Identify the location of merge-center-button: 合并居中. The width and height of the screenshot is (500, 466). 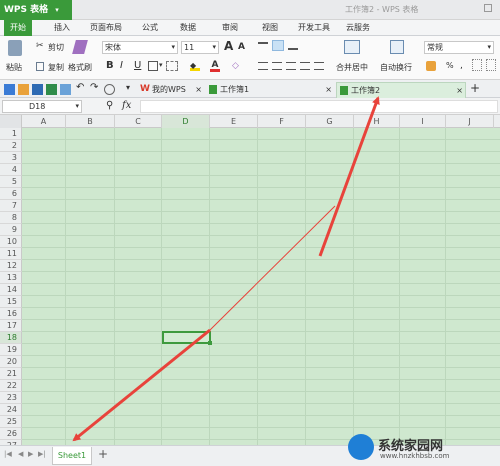
(352, 67).